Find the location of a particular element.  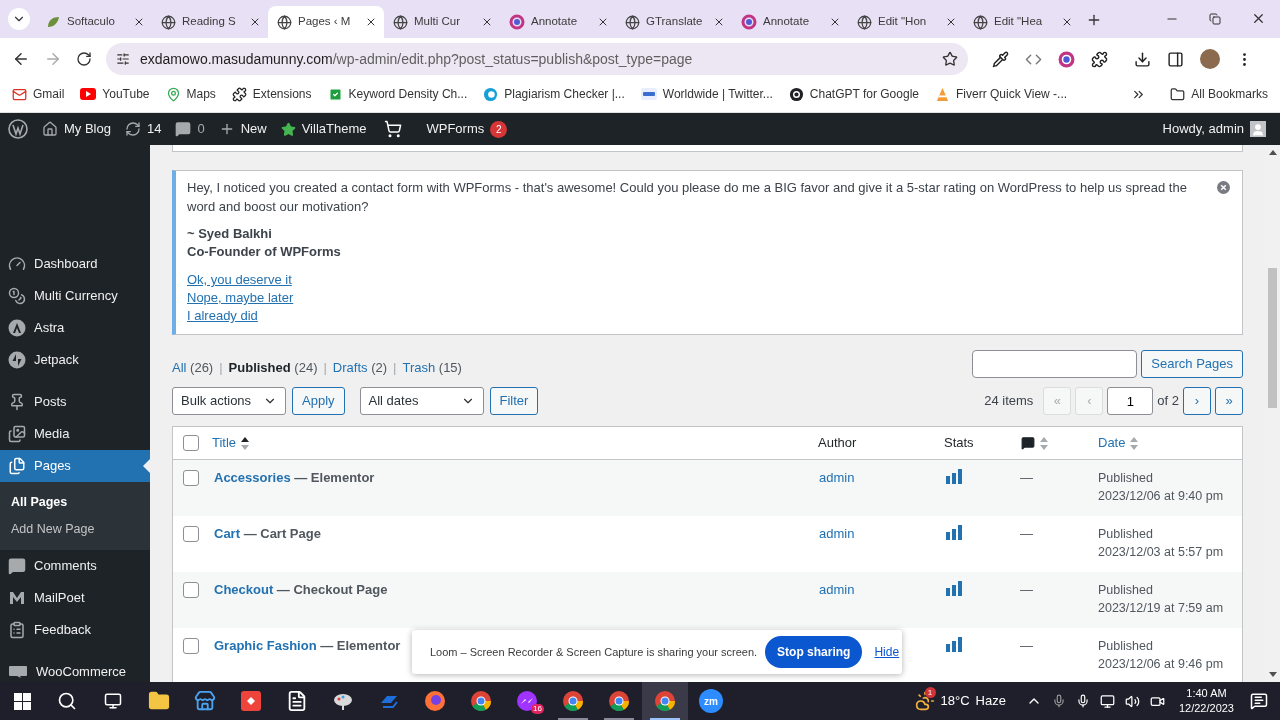

page-title-link: Accessories is located at coordinates (252, 477).